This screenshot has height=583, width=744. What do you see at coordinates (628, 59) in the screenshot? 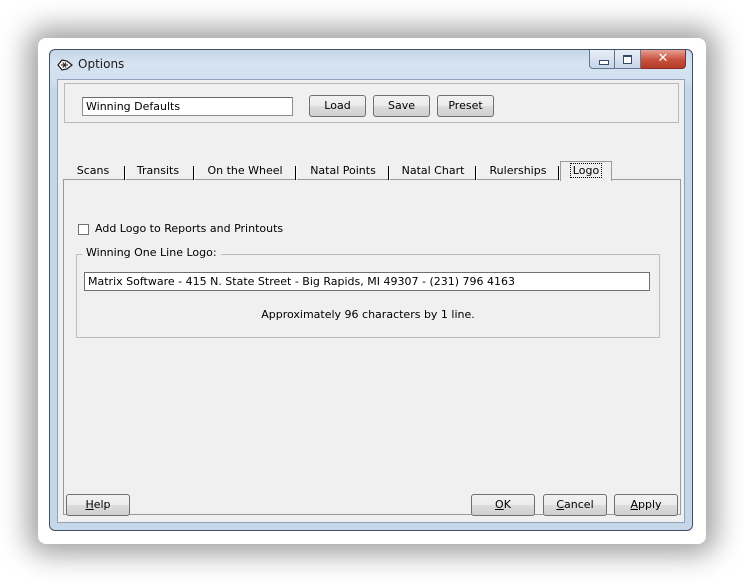
I see `maximize-button` at bounding box center [628, 59].